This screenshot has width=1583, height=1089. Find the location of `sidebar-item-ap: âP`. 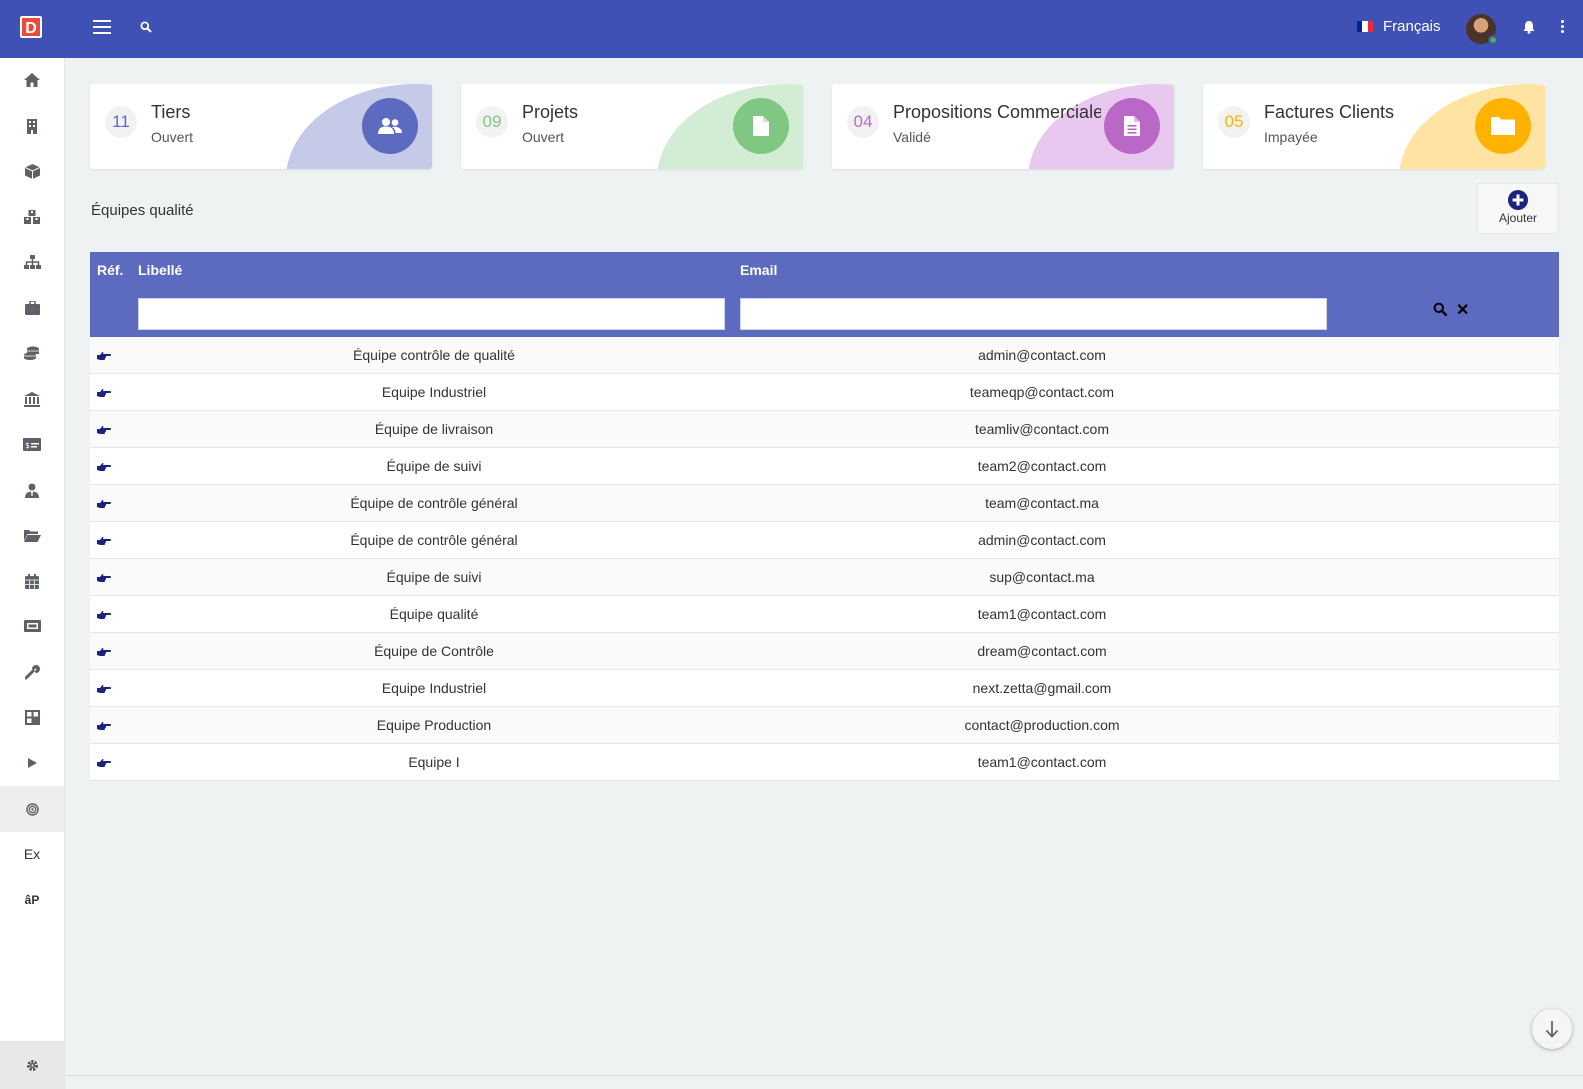

sidebar-item-ap: âP is located at coordinates (32, 900).